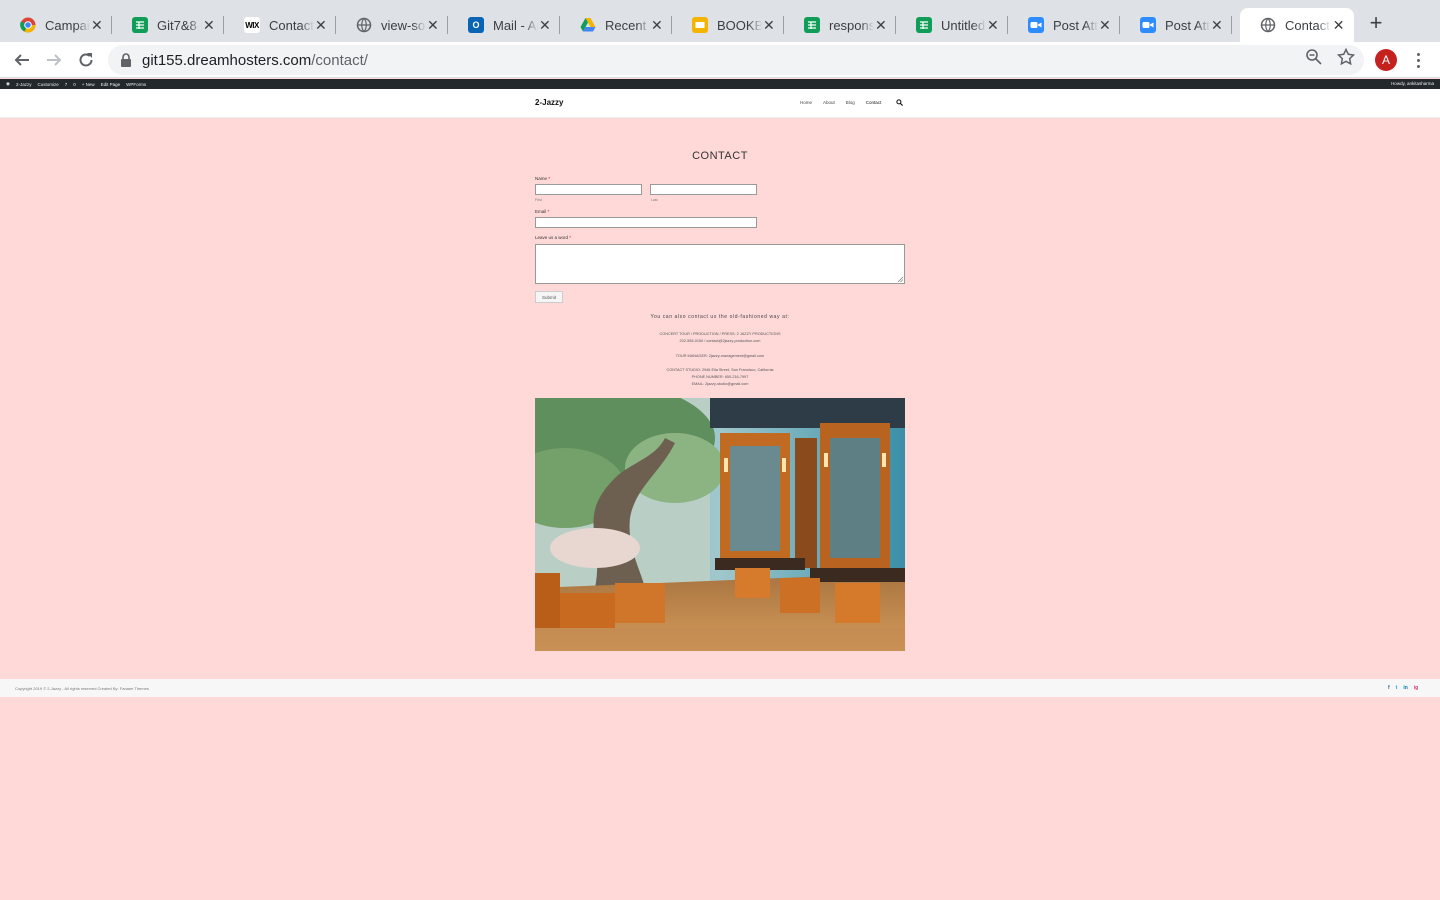 This screenshot has width=1440, height=900. I want to click on name-label: Name *, so click(543, 178).